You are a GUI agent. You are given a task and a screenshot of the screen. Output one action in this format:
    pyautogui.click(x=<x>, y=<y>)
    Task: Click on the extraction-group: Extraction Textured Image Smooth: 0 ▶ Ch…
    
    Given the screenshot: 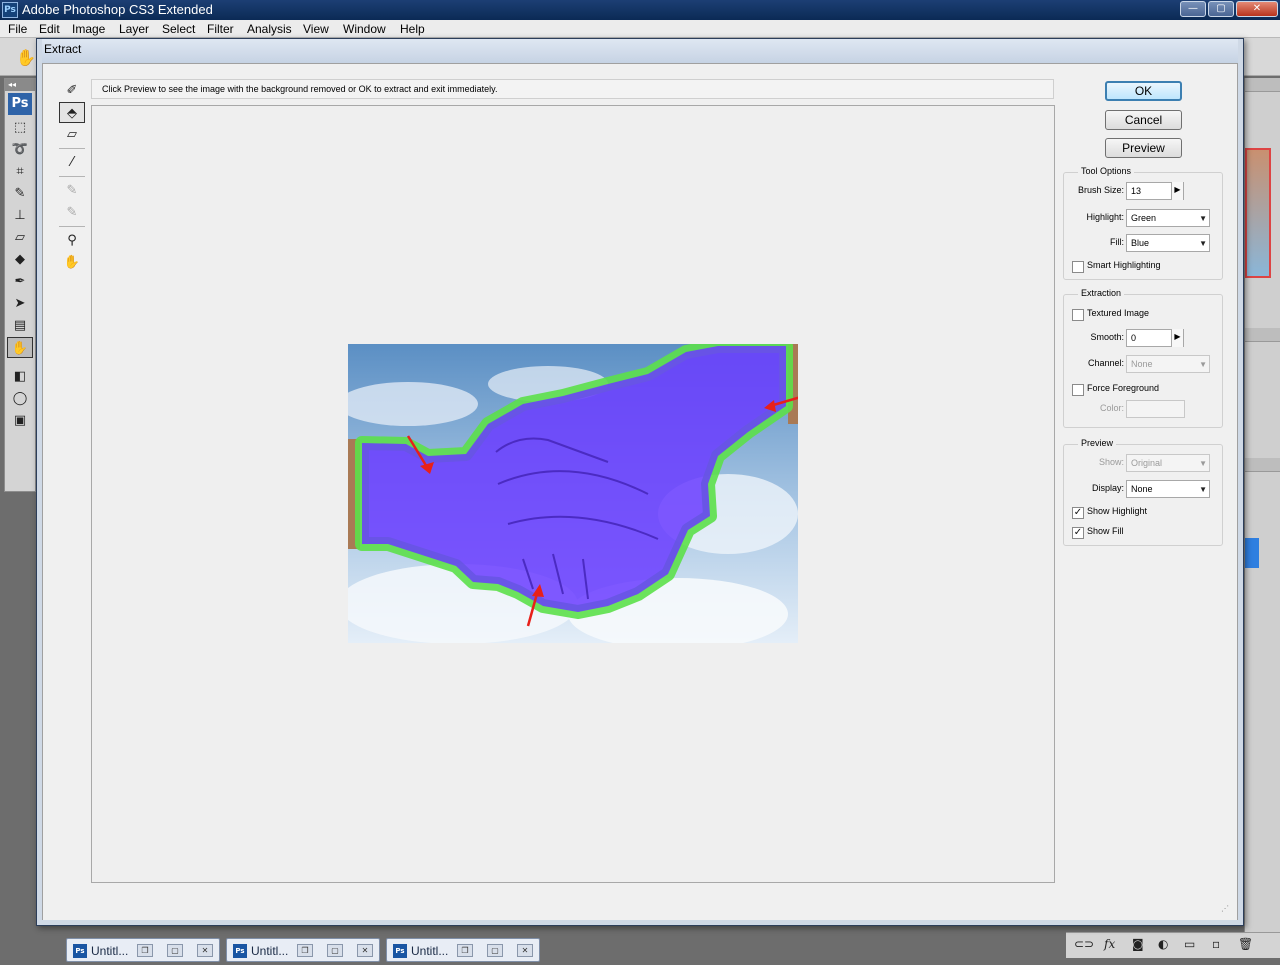 What is the action you would take?
    pyautogui.click(x=1143, y=358)
    